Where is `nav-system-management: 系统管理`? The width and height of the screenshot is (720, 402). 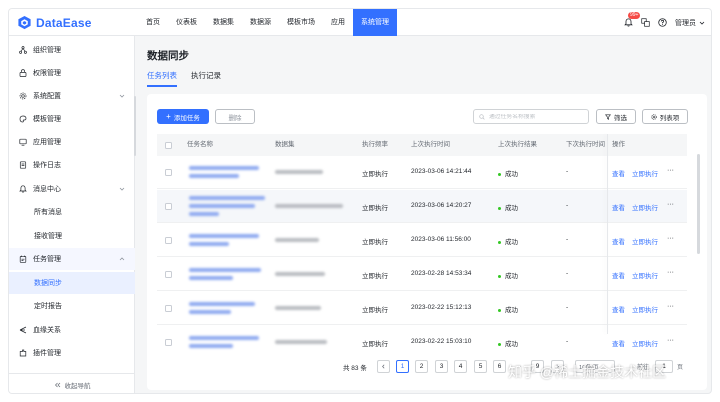 nav-system-management: 系统管理 is located at coordinates (375, 22).